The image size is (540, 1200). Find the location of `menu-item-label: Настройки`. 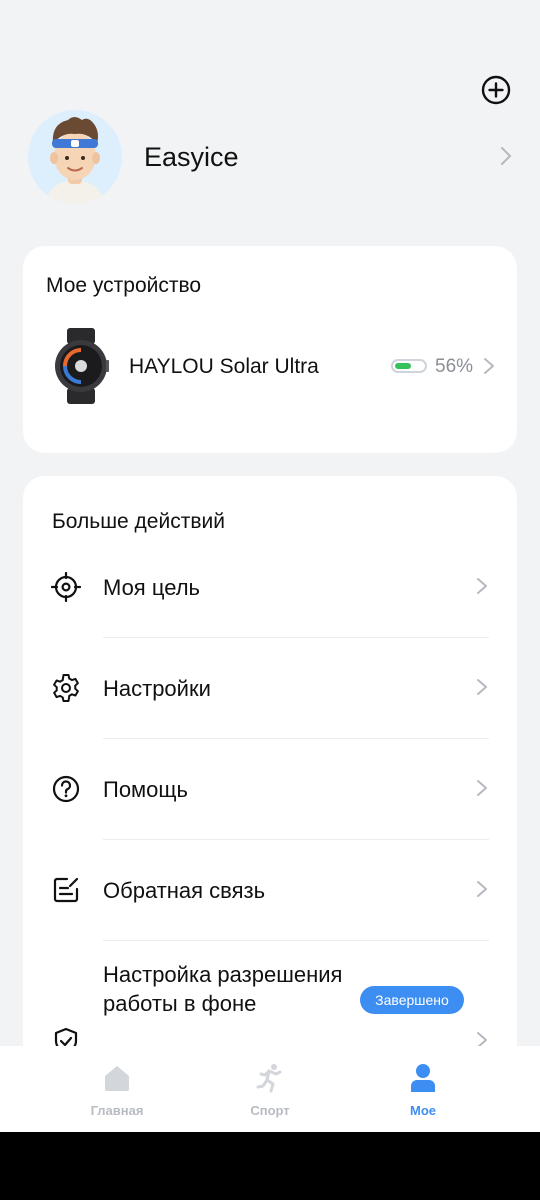

menu-item-label: Настройки is located at coordinates (157, 688).